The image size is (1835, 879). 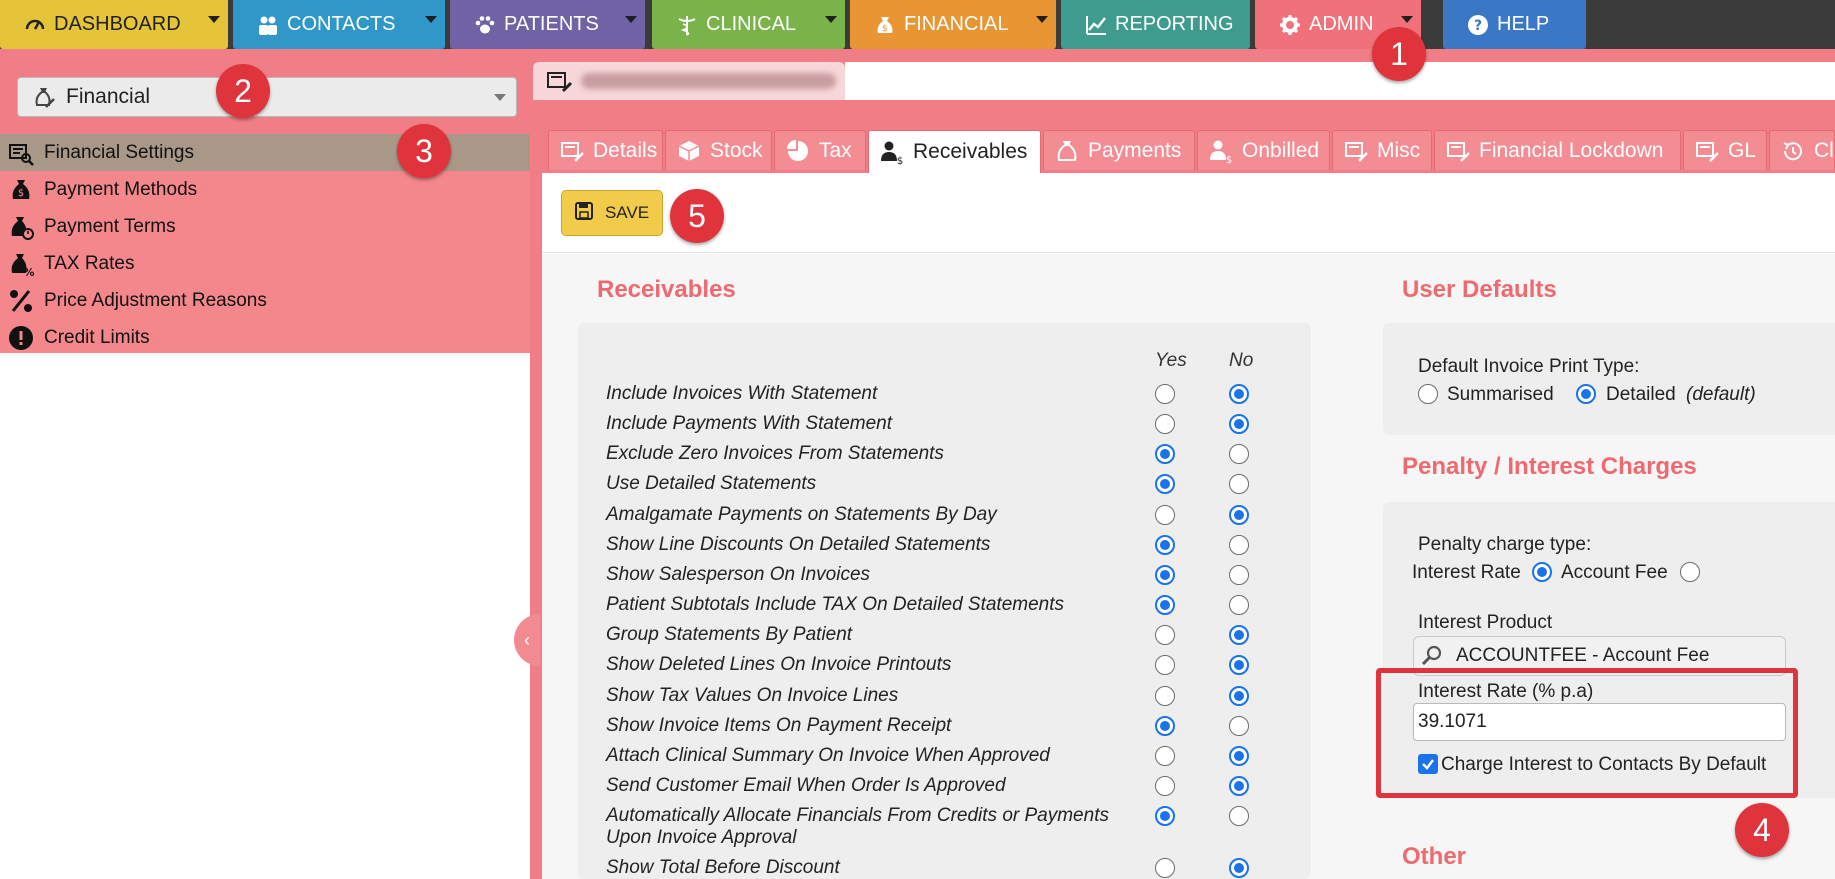 I want to click on detailed-radio, so click(x=1586, y=394).